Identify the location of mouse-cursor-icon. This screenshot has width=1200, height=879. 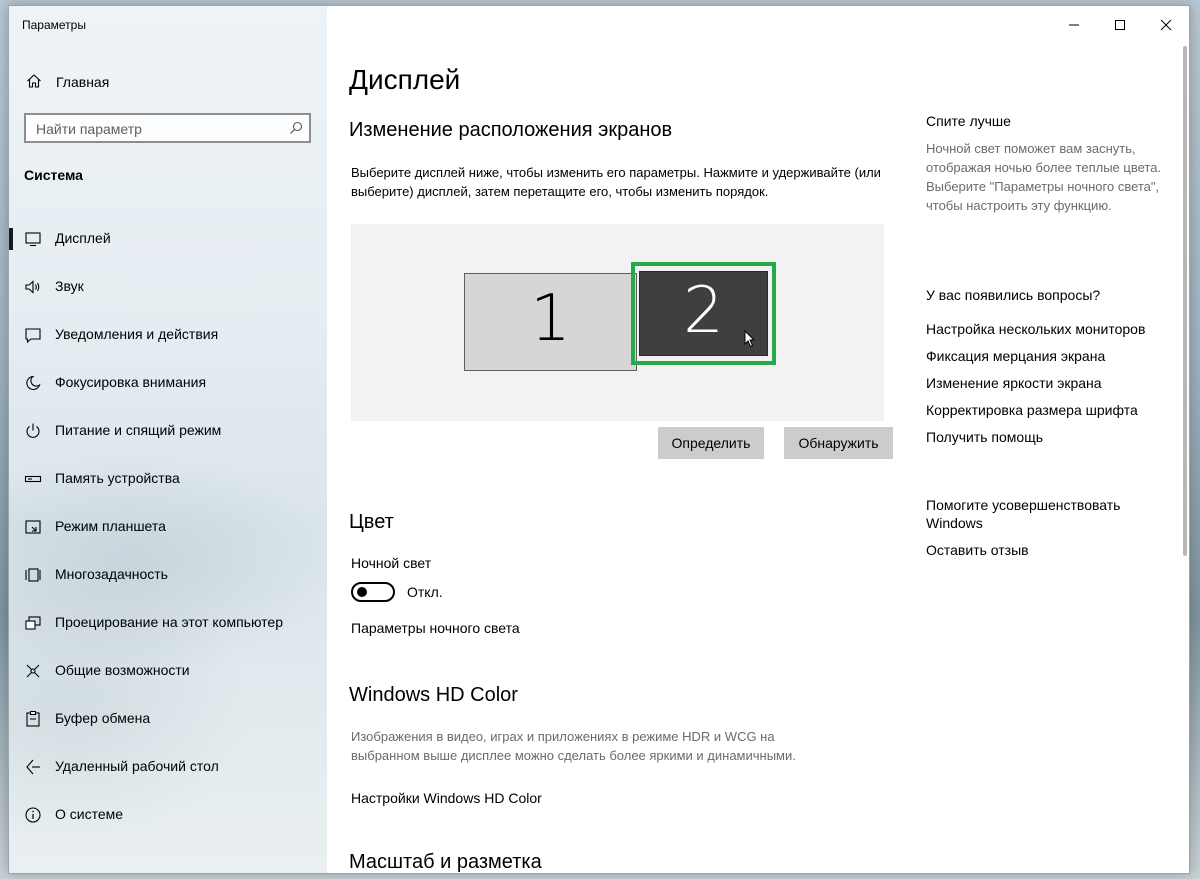
(750, 341).